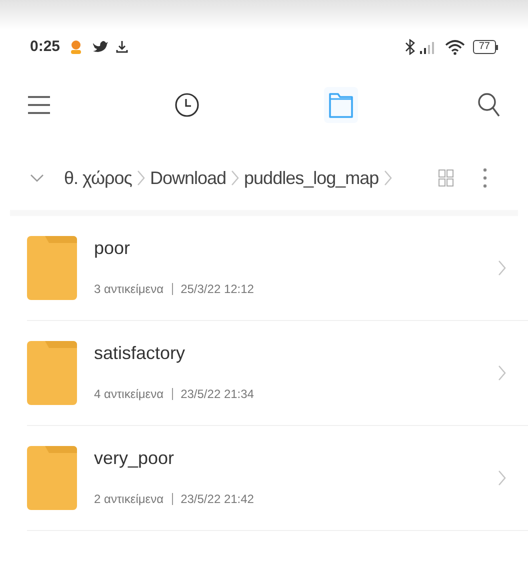 The image size is (528, 563). I want to click on files-tab, so click(341, 105).